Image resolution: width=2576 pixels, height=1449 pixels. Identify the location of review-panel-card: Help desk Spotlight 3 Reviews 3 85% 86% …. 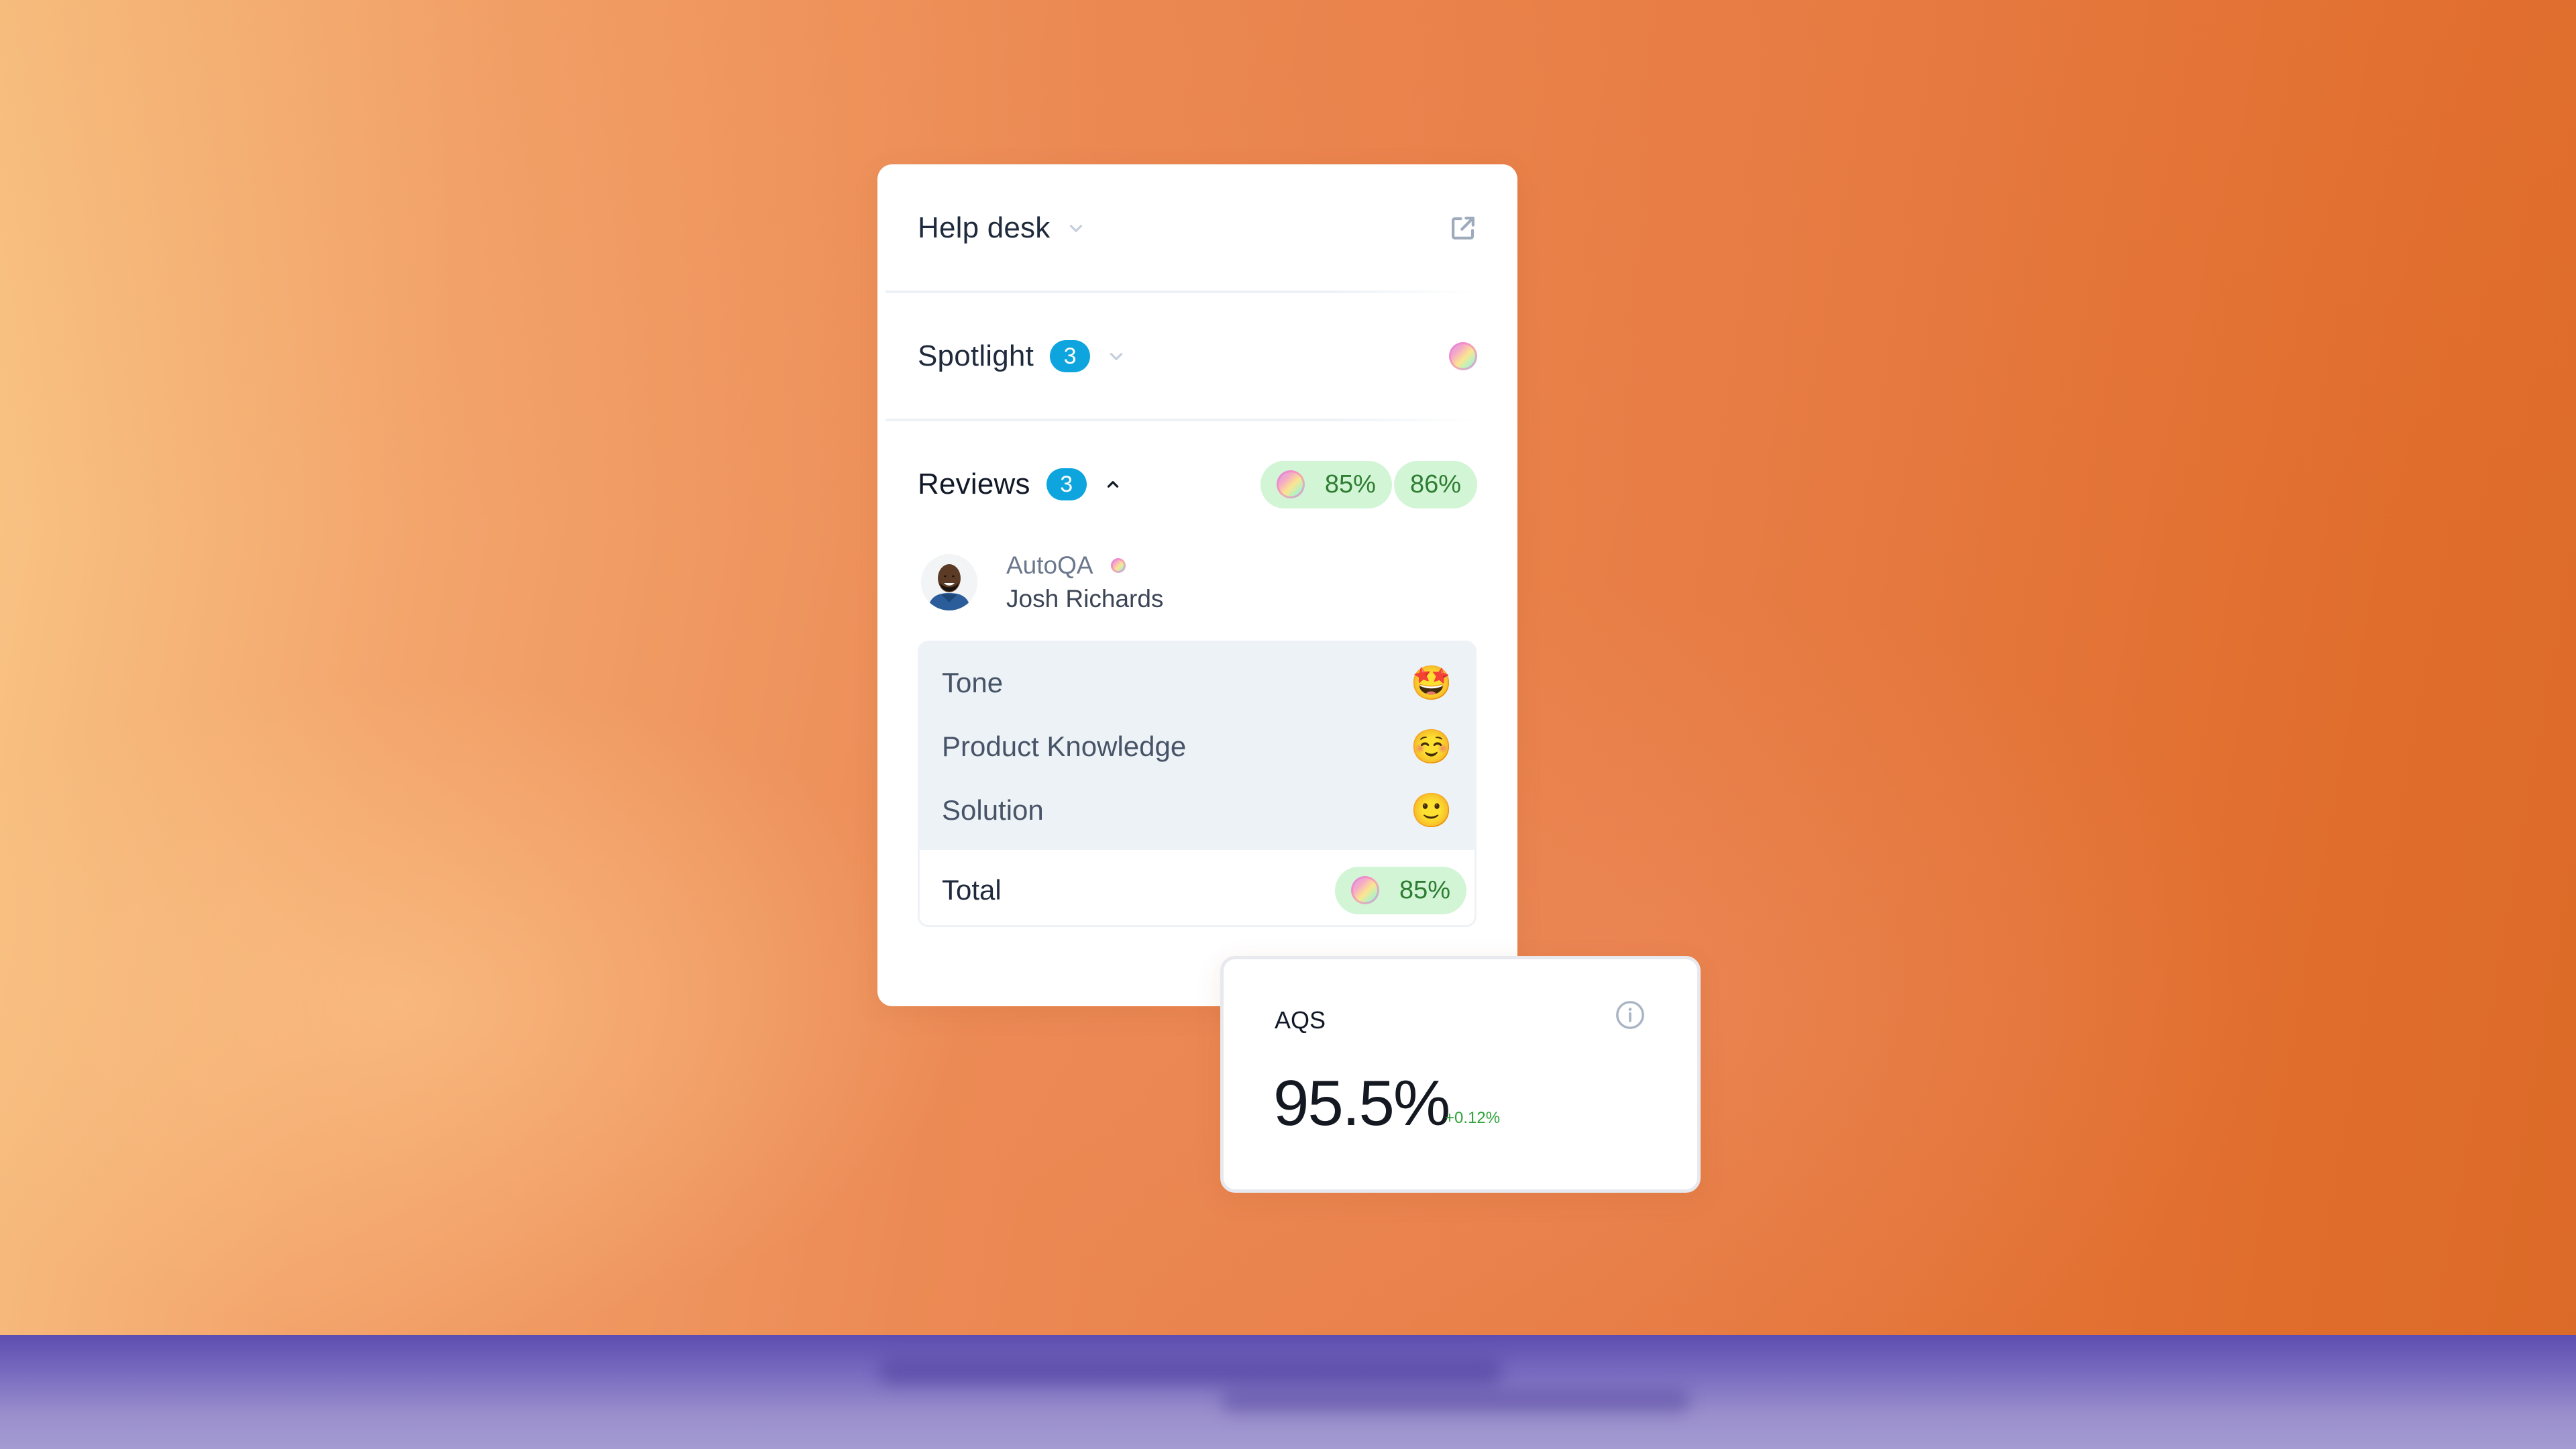
(1197, 585).